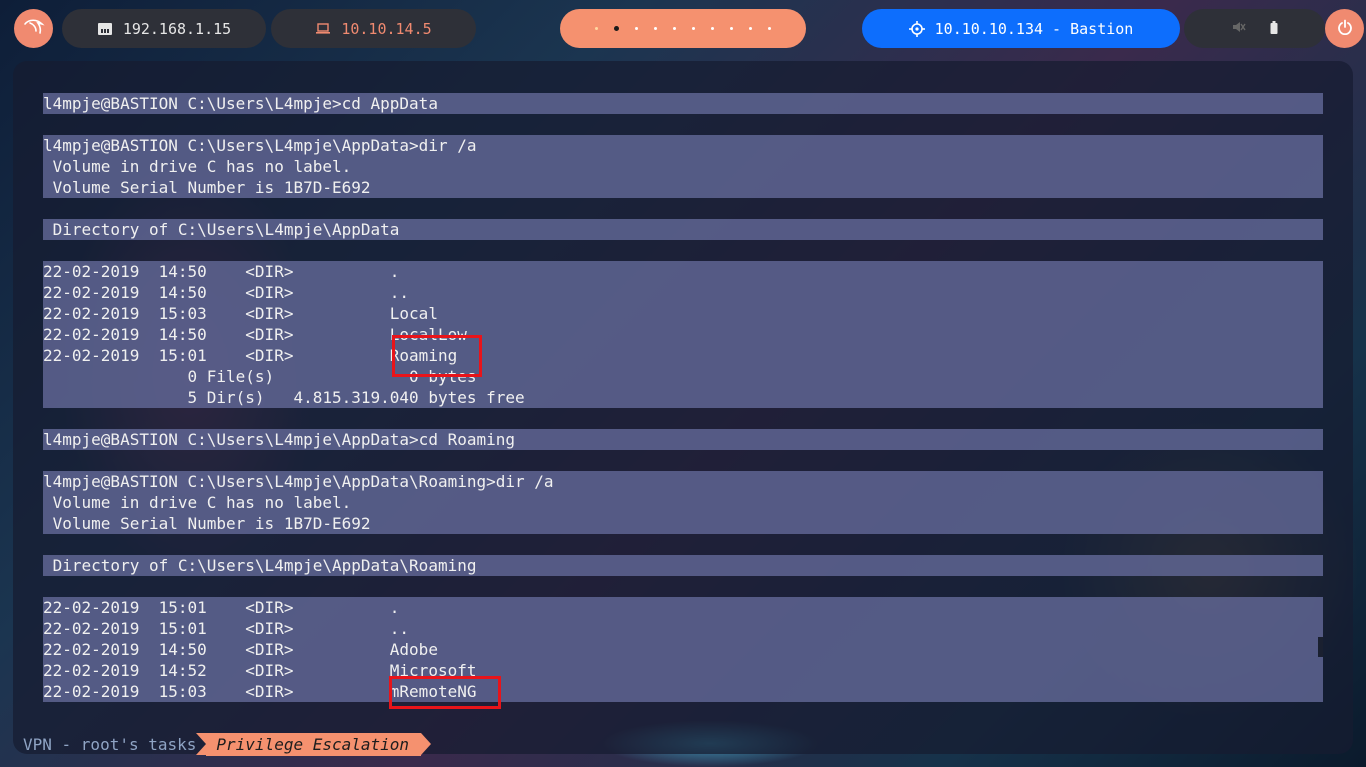 This screenshot has width=1366, height=767. What do you see at coordinates (683, 313) in the screenshot?
I see `terminal-line: 22-02-2019 15:03 <DIR> Local` at bounding box center [683, 313].